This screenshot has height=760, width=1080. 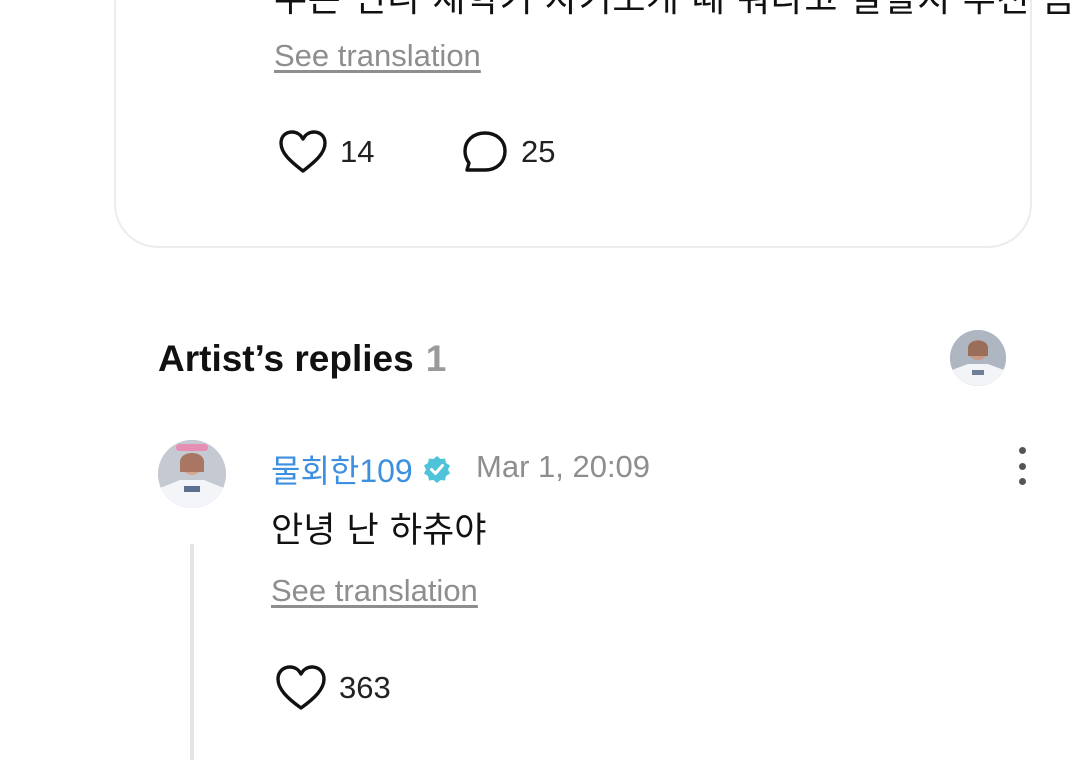 What do you see at coordinates (538, 151) in the screenshot?
I see `post-comment-count: 25` at bounding box center [538, 151].